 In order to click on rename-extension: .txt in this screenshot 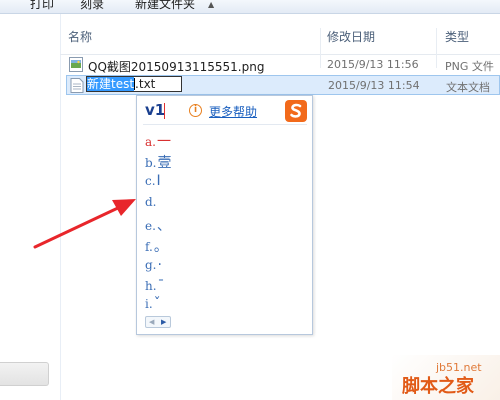, I will do `click(145, 84)`.